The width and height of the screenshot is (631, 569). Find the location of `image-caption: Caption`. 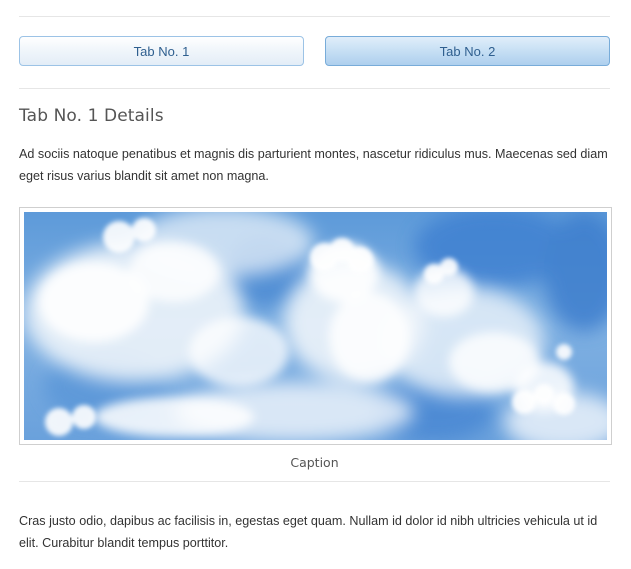

image-caption: Caption is located at coordinates (314, 462).